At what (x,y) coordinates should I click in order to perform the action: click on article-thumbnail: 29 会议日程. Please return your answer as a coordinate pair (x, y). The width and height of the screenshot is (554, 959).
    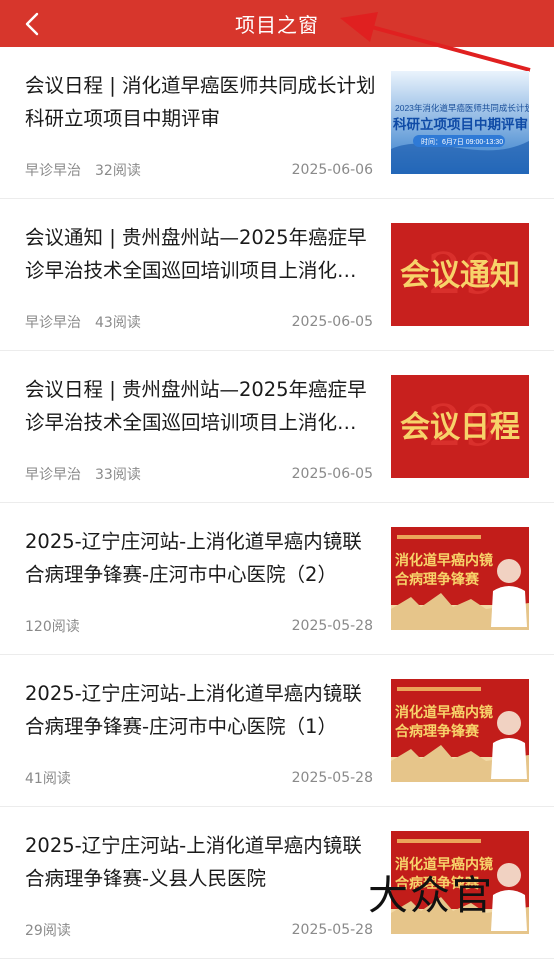
    Looking at the image, I should click on (460, 426).